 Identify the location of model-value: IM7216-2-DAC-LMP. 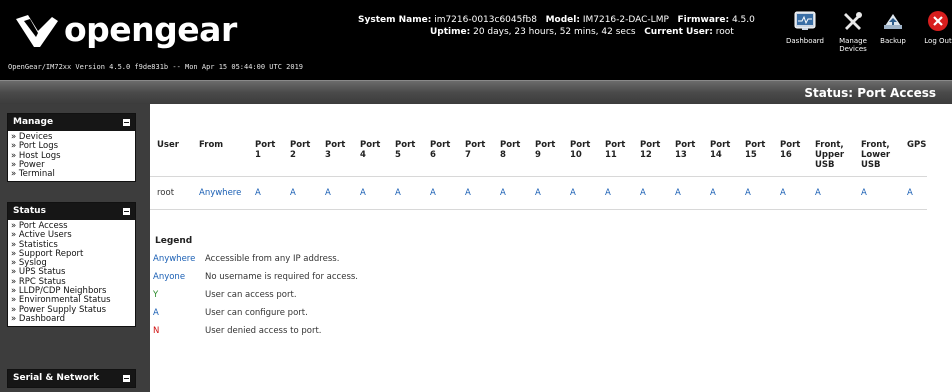
(625, 20).